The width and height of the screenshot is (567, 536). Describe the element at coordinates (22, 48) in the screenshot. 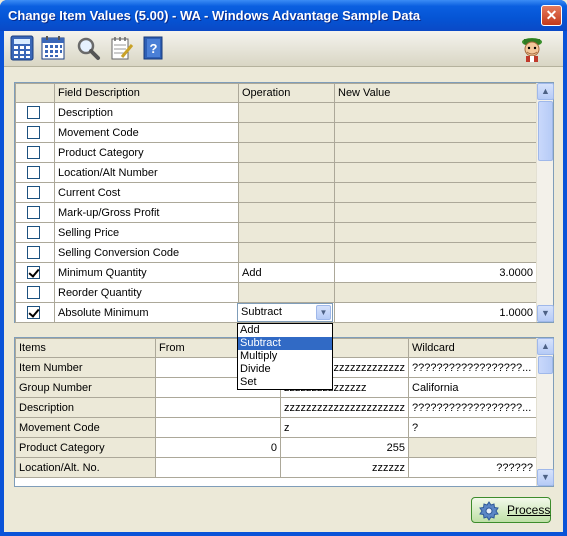

I see `calculator-icon` at that location.